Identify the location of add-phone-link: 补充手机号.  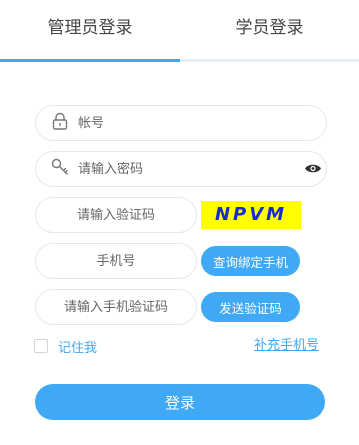
(286, 346).